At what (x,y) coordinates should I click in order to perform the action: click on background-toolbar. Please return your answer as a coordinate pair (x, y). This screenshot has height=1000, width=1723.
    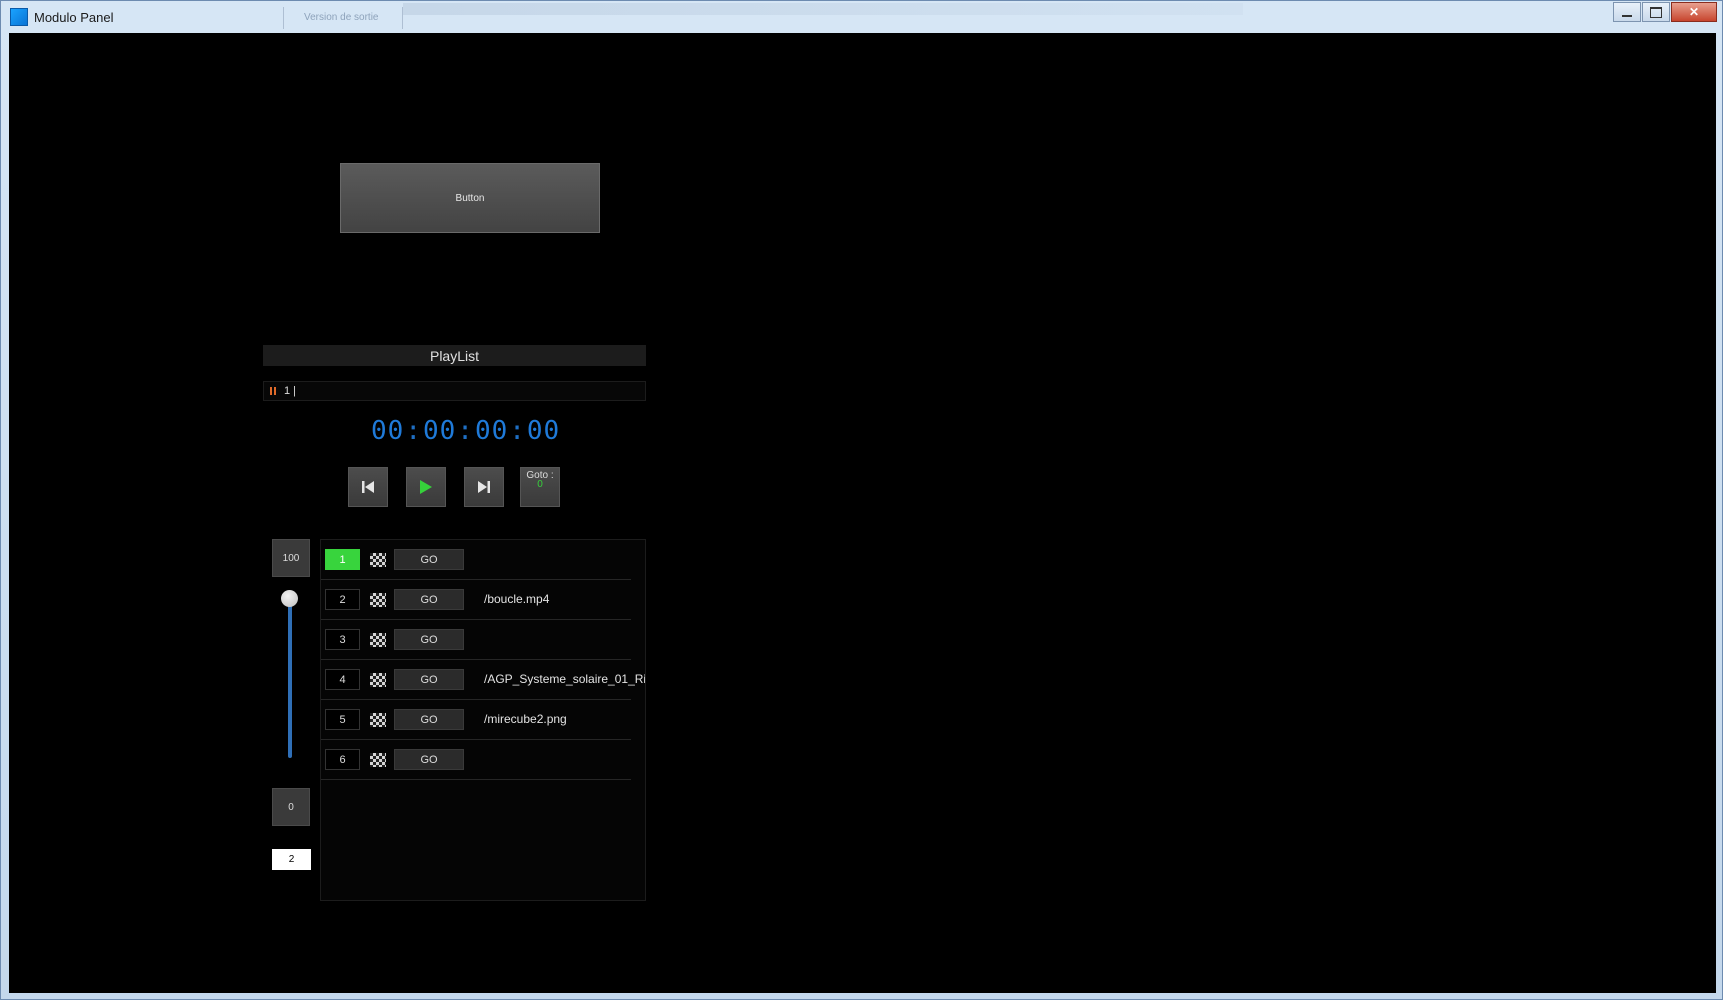
    Looking at the image, I should click on (823, 9).